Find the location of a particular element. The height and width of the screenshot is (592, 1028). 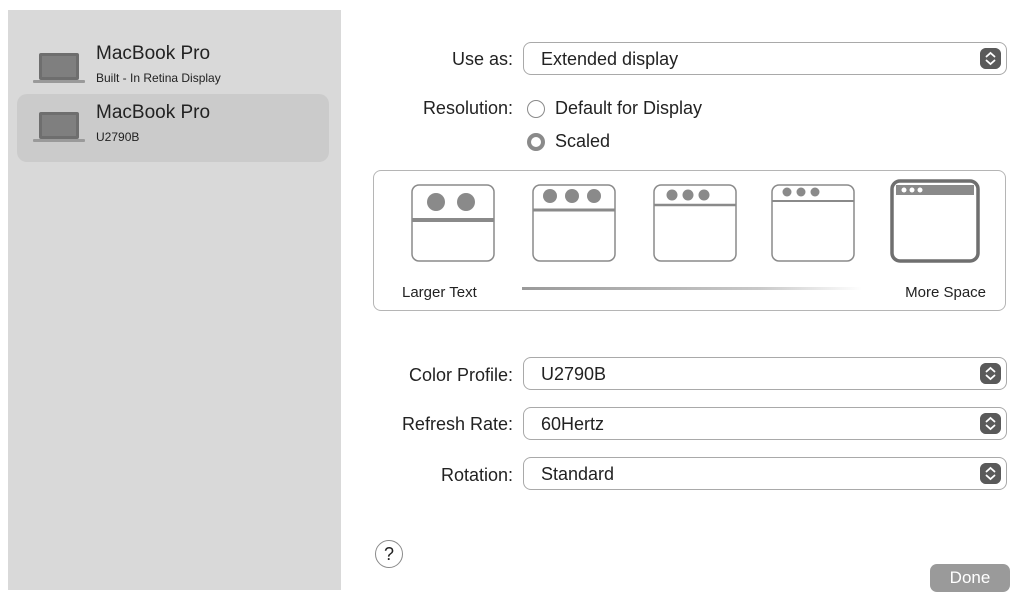

scale-slider-track is located at coordinates (692, 288).